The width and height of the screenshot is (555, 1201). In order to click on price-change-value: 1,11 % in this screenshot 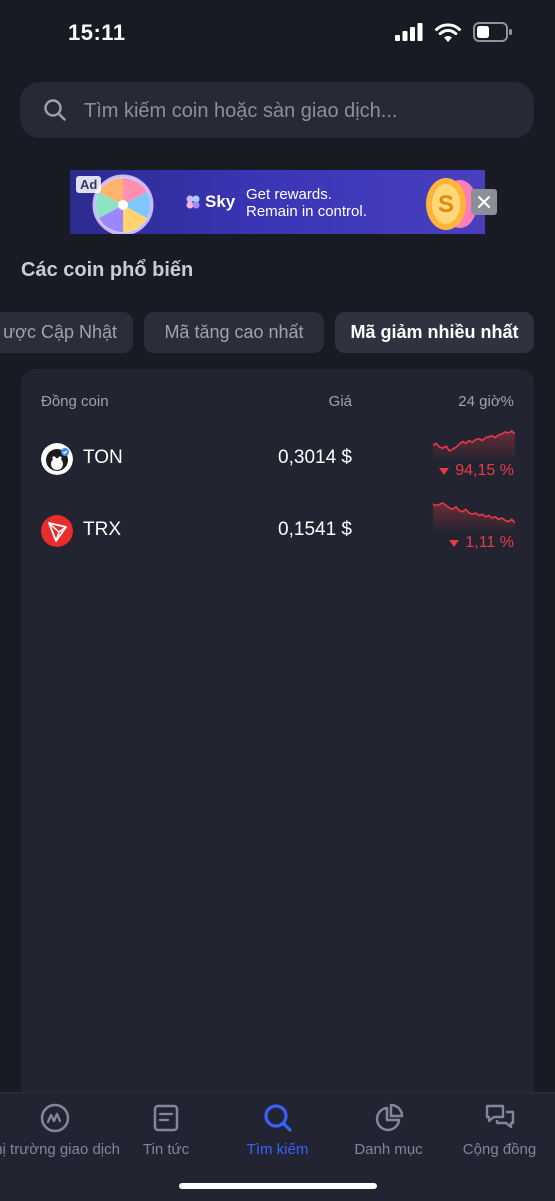, I will do `click(489, 542)`.